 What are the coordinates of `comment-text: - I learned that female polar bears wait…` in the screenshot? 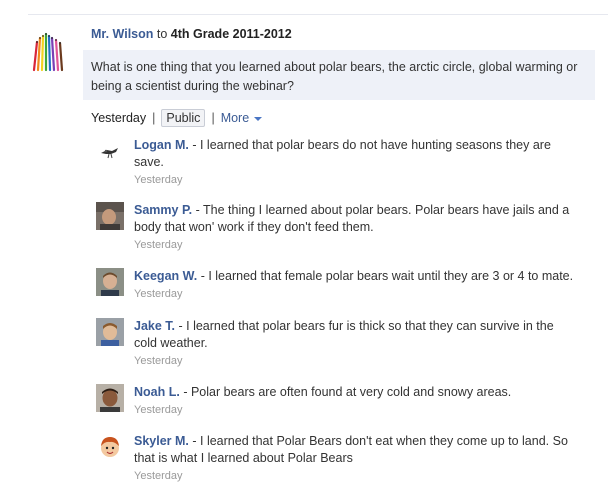 It's located at (385, 276).